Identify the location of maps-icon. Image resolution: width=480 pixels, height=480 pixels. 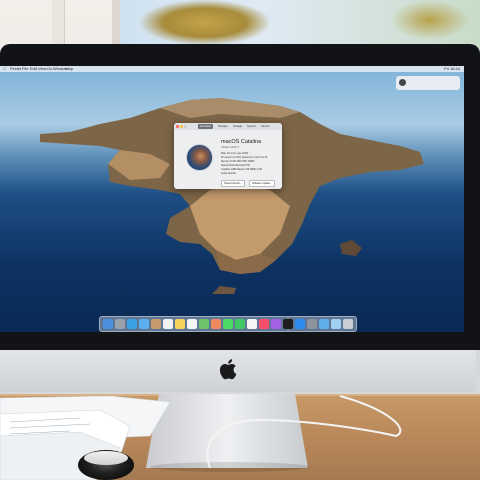
(204, 324).